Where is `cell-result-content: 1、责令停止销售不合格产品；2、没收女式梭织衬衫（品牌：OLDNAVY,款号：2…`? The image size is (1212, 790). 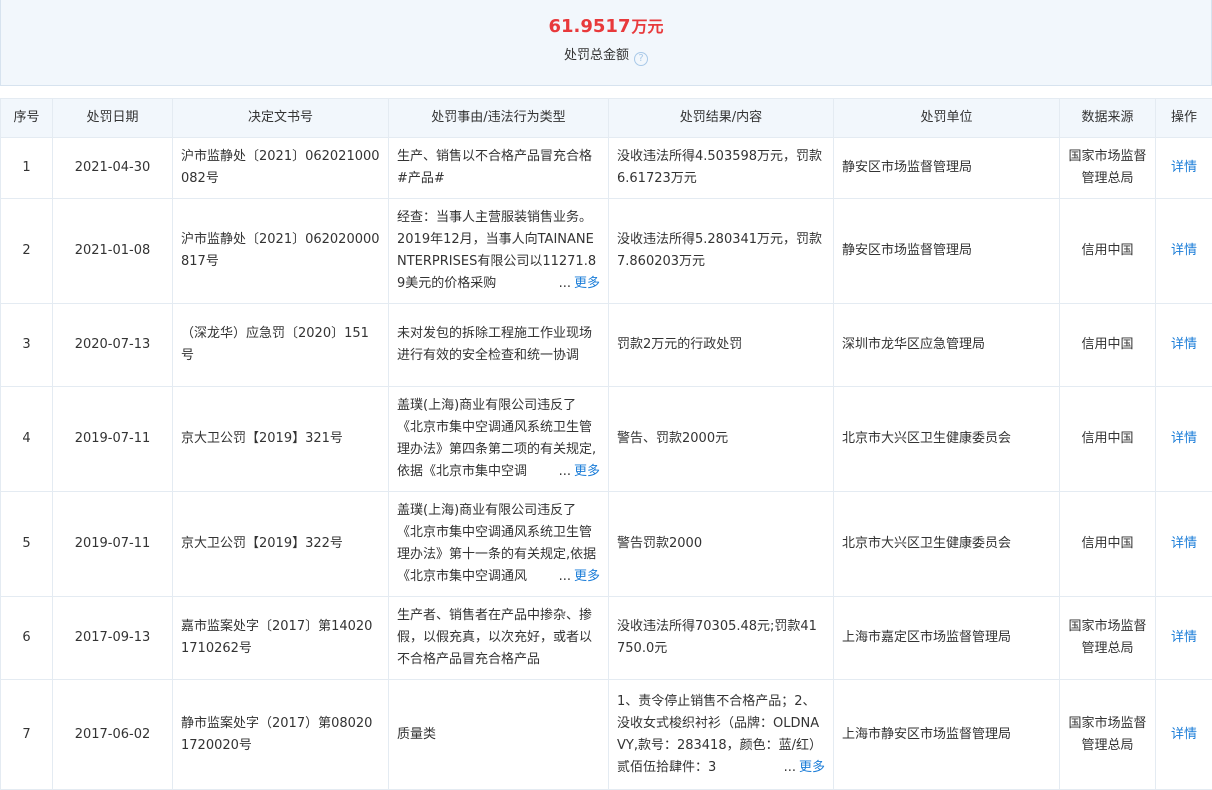
cell-result-content: 1、责令停止销售不合格产品；2、没收女式梭织衬衫（品牌：OLDNAVY,款号：2… is located at coordinates (721, 735).